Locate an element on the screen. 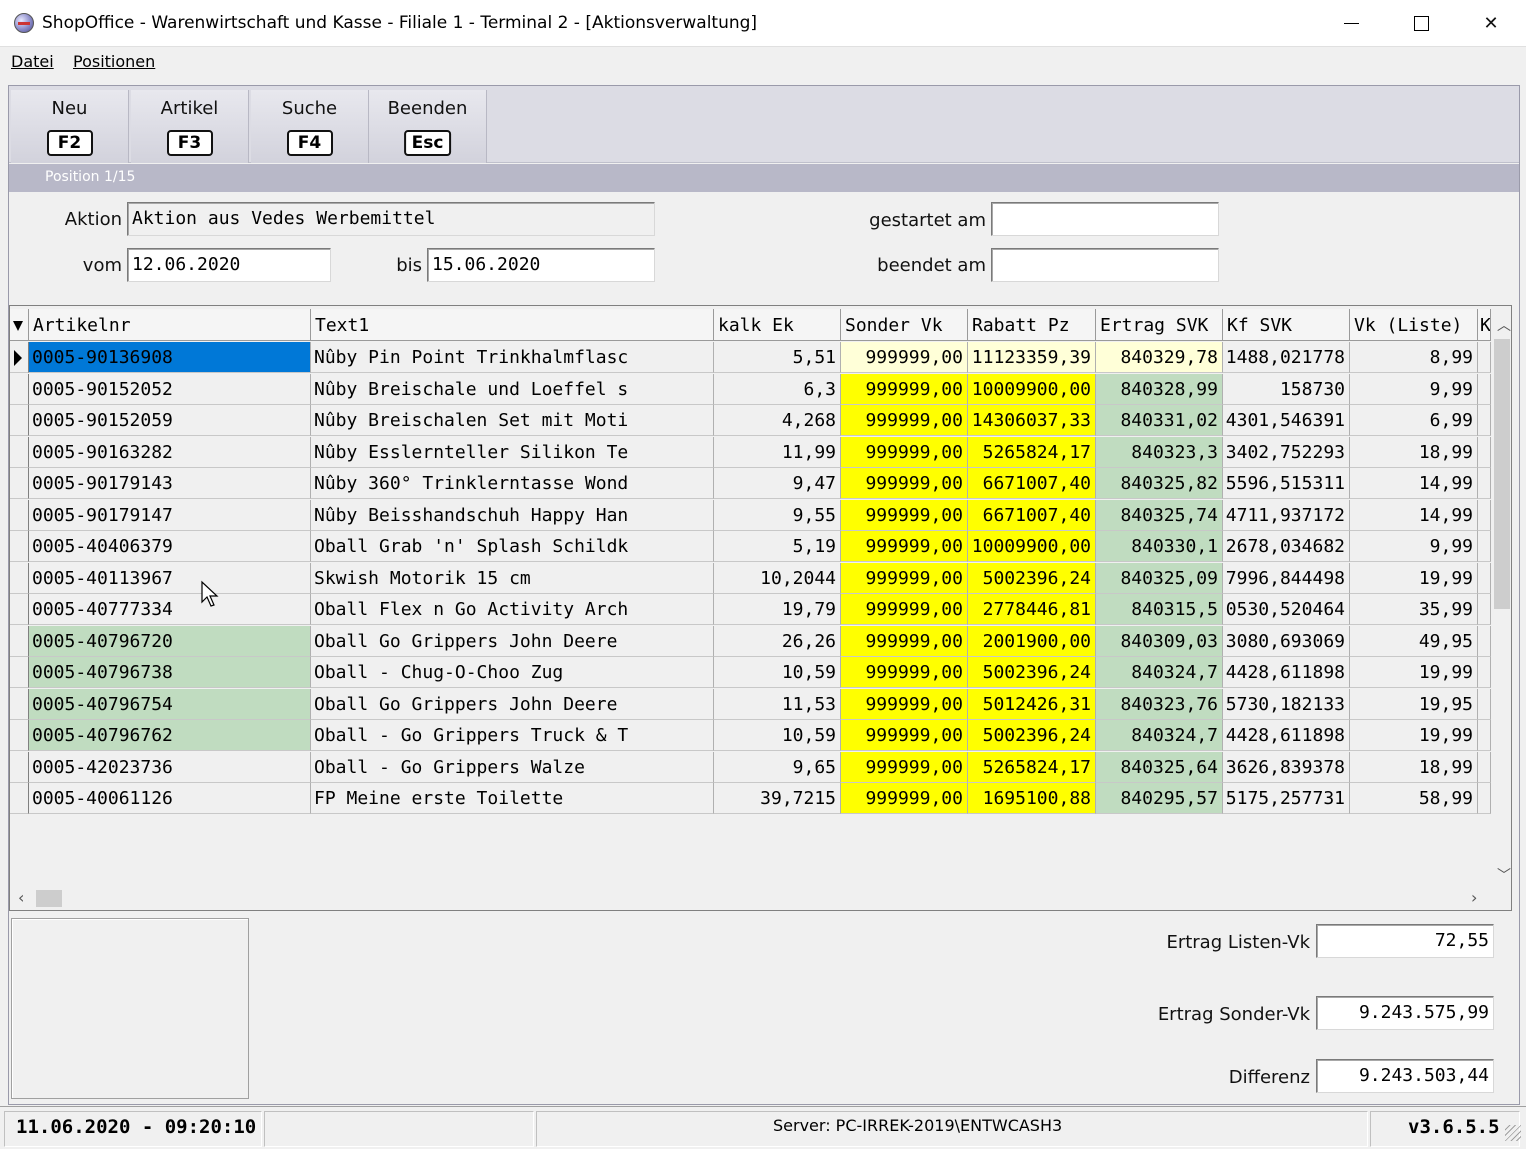 The height and width of the screenshot is (1149, 1526). header-ertrag-svk: Ertrag SVK is located at coordinates (1159, 325).